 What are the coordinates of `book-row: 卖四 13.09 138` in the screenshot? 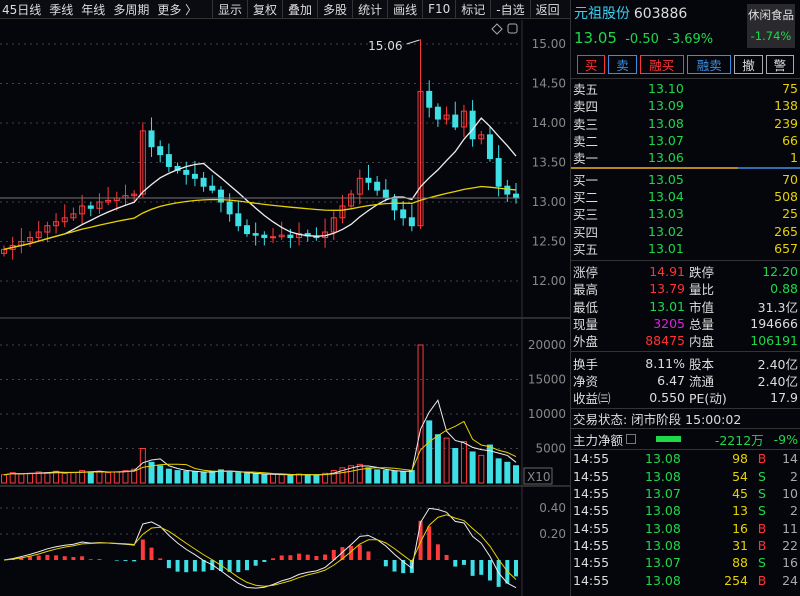 It's located at (685, 105).